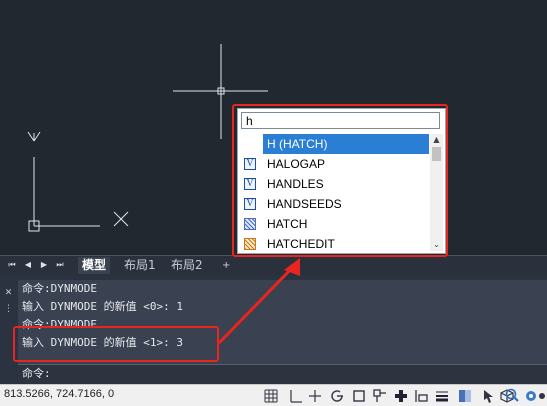 The height and width of the screenshot is (406, 547). I want to click on tab-layout2: 布局2, so click(187, 265).